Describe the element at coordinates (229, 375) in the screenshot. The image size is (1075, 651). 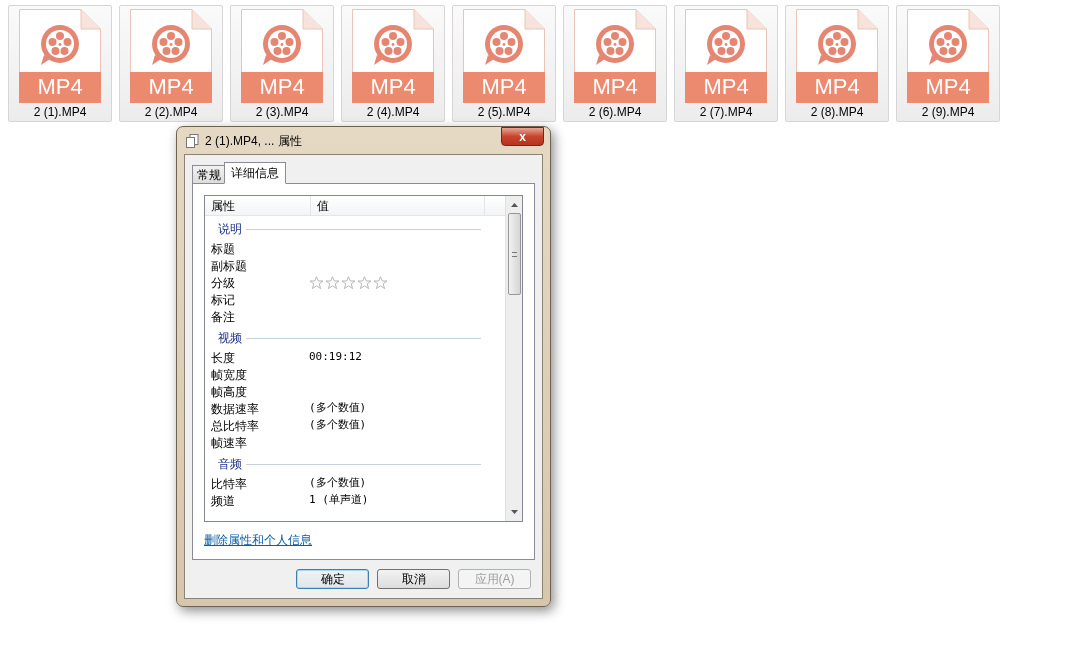
I see `property-name: 帧宽度` at that location.